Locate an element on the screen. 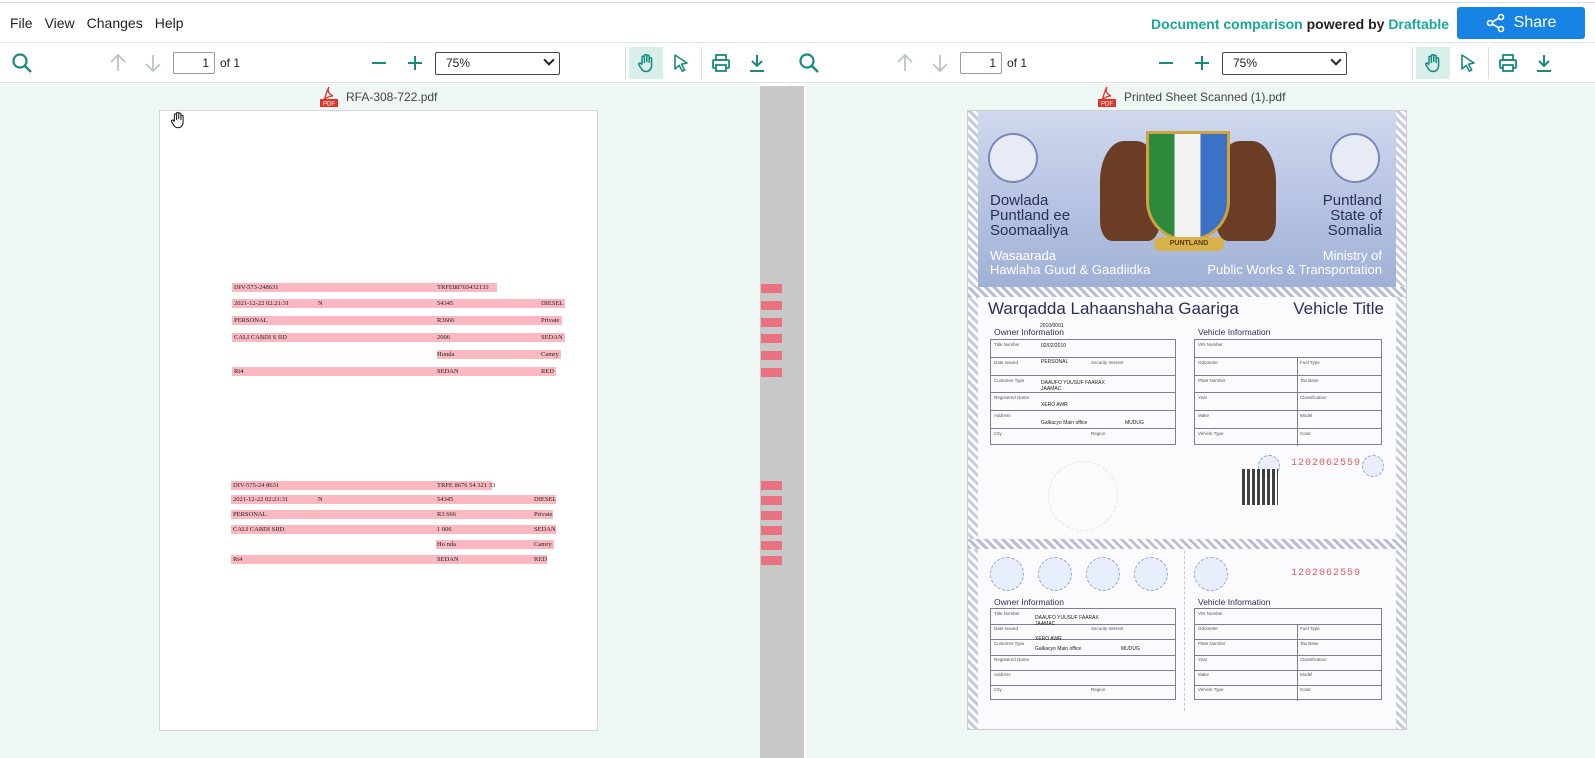 This screenshot has height=758, width=1595. seal-emblem is located at coordinates (1013, 158).